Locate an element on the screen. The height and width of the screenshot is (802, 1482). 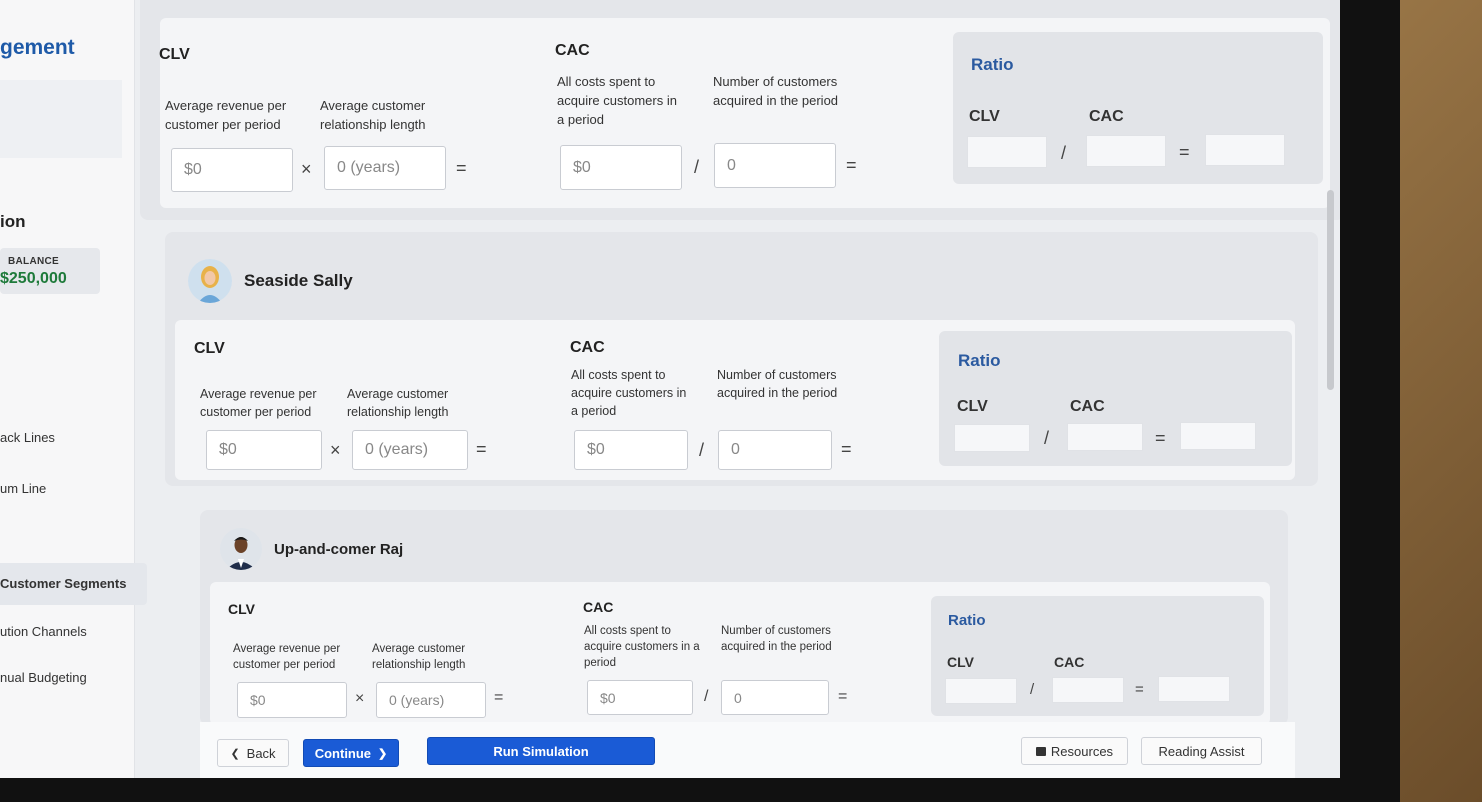
back-button: ❮ Back is located at coordinates (253, 753).